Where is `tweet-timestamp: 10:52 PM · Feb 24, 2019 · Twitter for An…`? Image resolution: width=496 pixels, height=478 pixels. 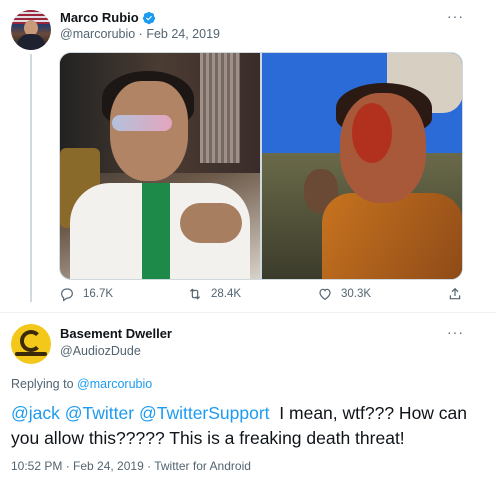
tweet-timestamp: 10:52 PM · Feb 24, 2019 · Twitter for An… is located at coordinates (131, 466).